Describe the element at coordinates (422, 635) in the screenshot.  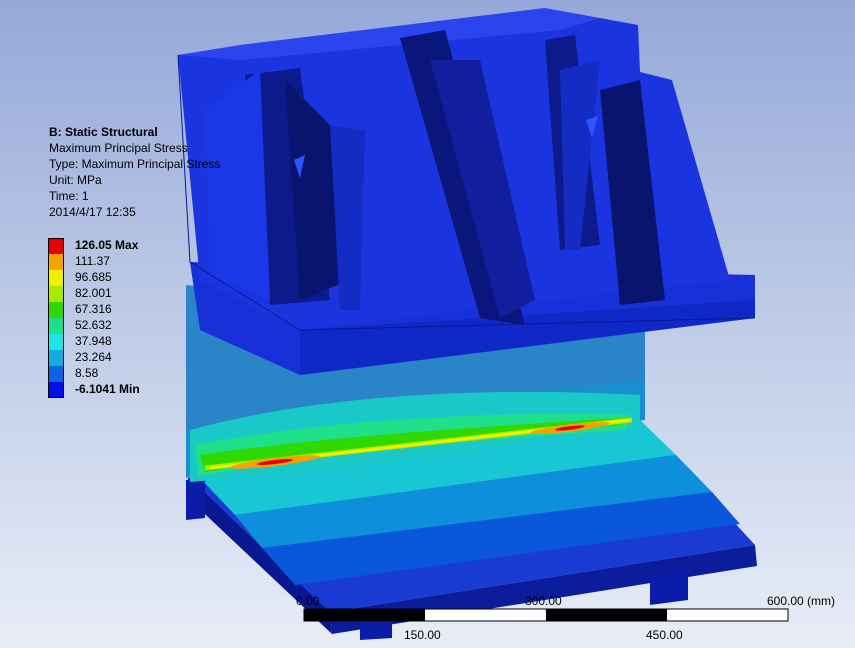
I see `scale-label-150: 150.00` at that location.